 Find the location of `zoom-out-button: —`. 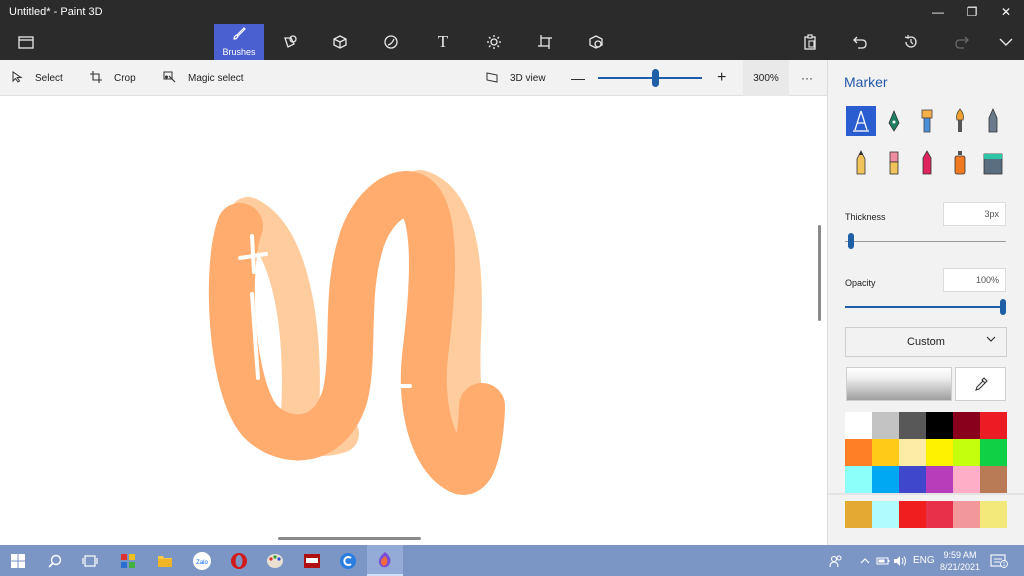

zoom-out-button: — is located at coordinates (578, 78).